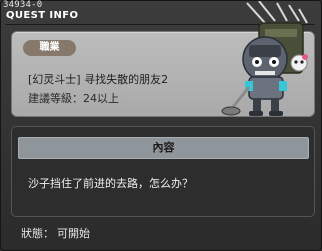 Image resolution: width=322 pixels, height=251 pixels. Describe the element at coordinates (23, 5) in the screenshot. I see `quest-id: 34934-0` at that location.